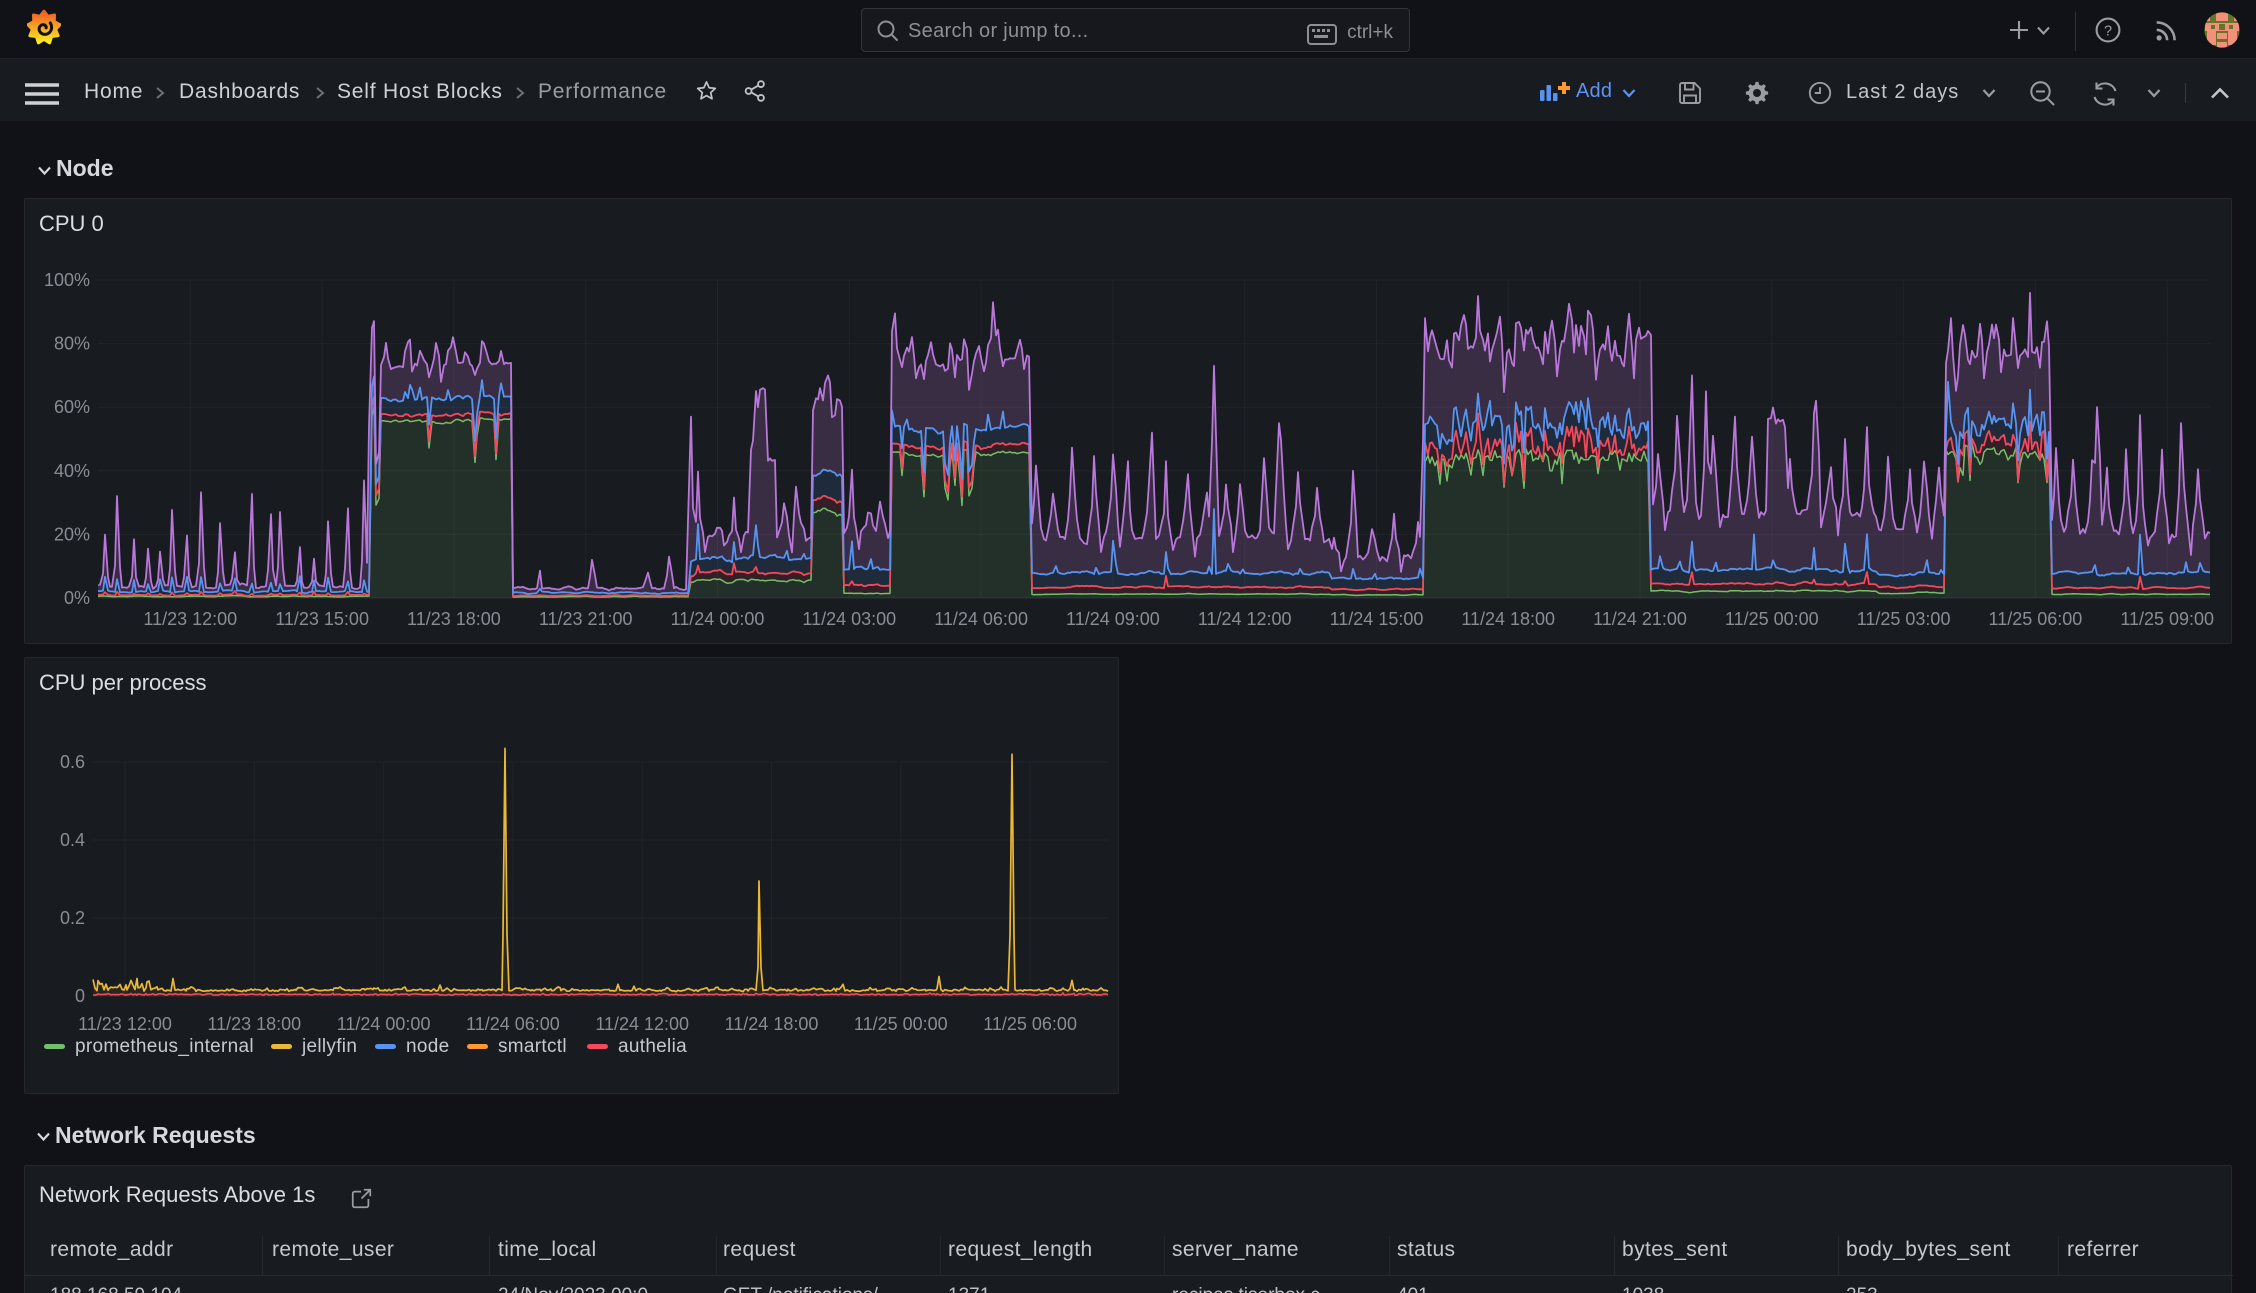  I want to click on svg-text: 11/24 21:00, so click(1640, 619).